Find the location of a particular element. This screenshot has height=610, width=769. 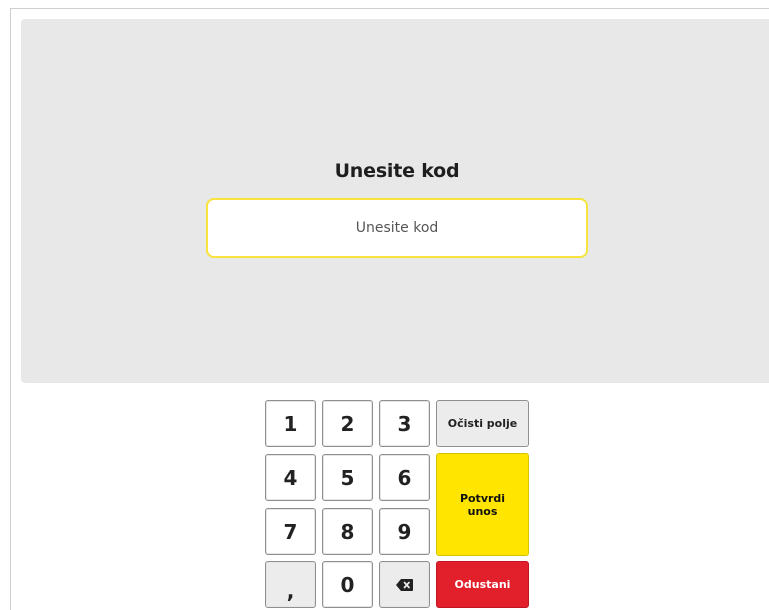

key-0: 0 is located at coordinates (347, 584).